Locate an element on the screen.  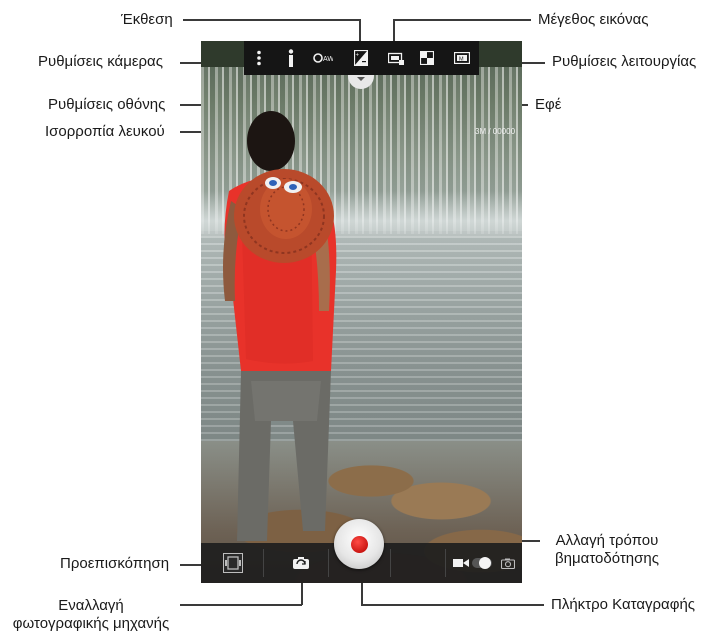
callout-screen-settings: Ρυθμίσεις οθόνης is located at coordinates (107, 104).